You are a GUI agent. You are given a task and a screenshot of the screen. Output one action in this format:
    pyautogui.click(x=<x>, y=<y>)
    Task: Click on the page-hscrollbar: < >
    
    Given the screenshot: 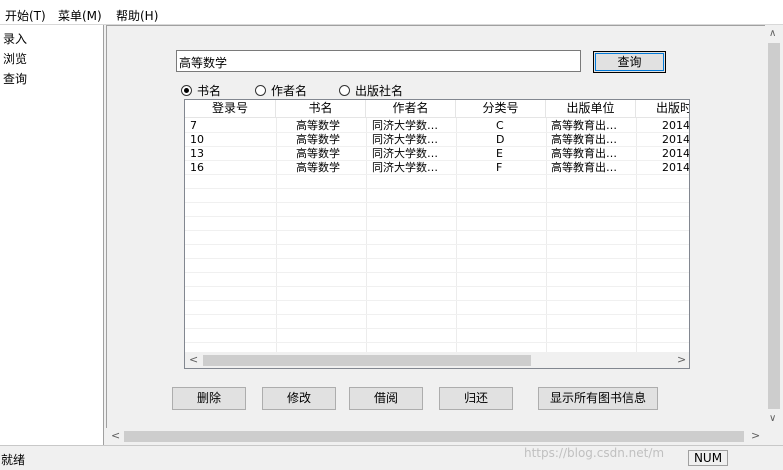 What is the action you would take?
    pyautogui.click(x=435, y=436)
    